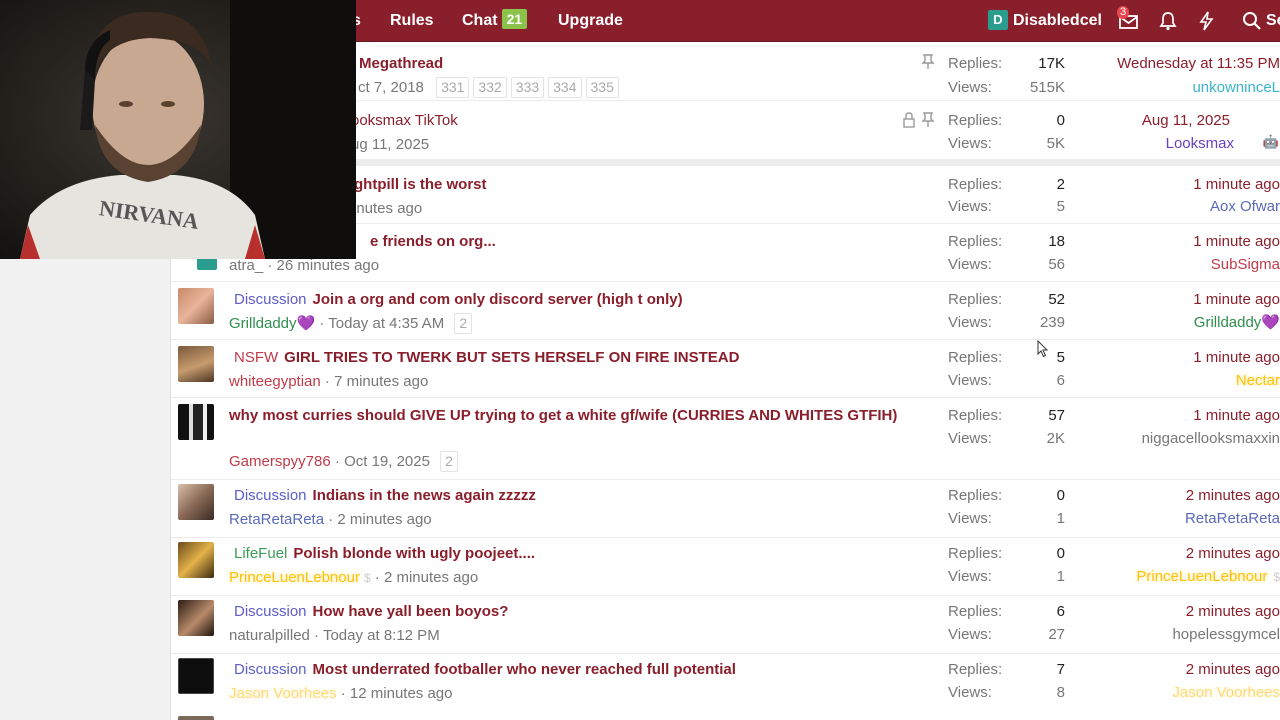  What do you see at coordinates (1253, 21) in the screenshot?
I see `search-icon` at bounding box center [1253, 21].